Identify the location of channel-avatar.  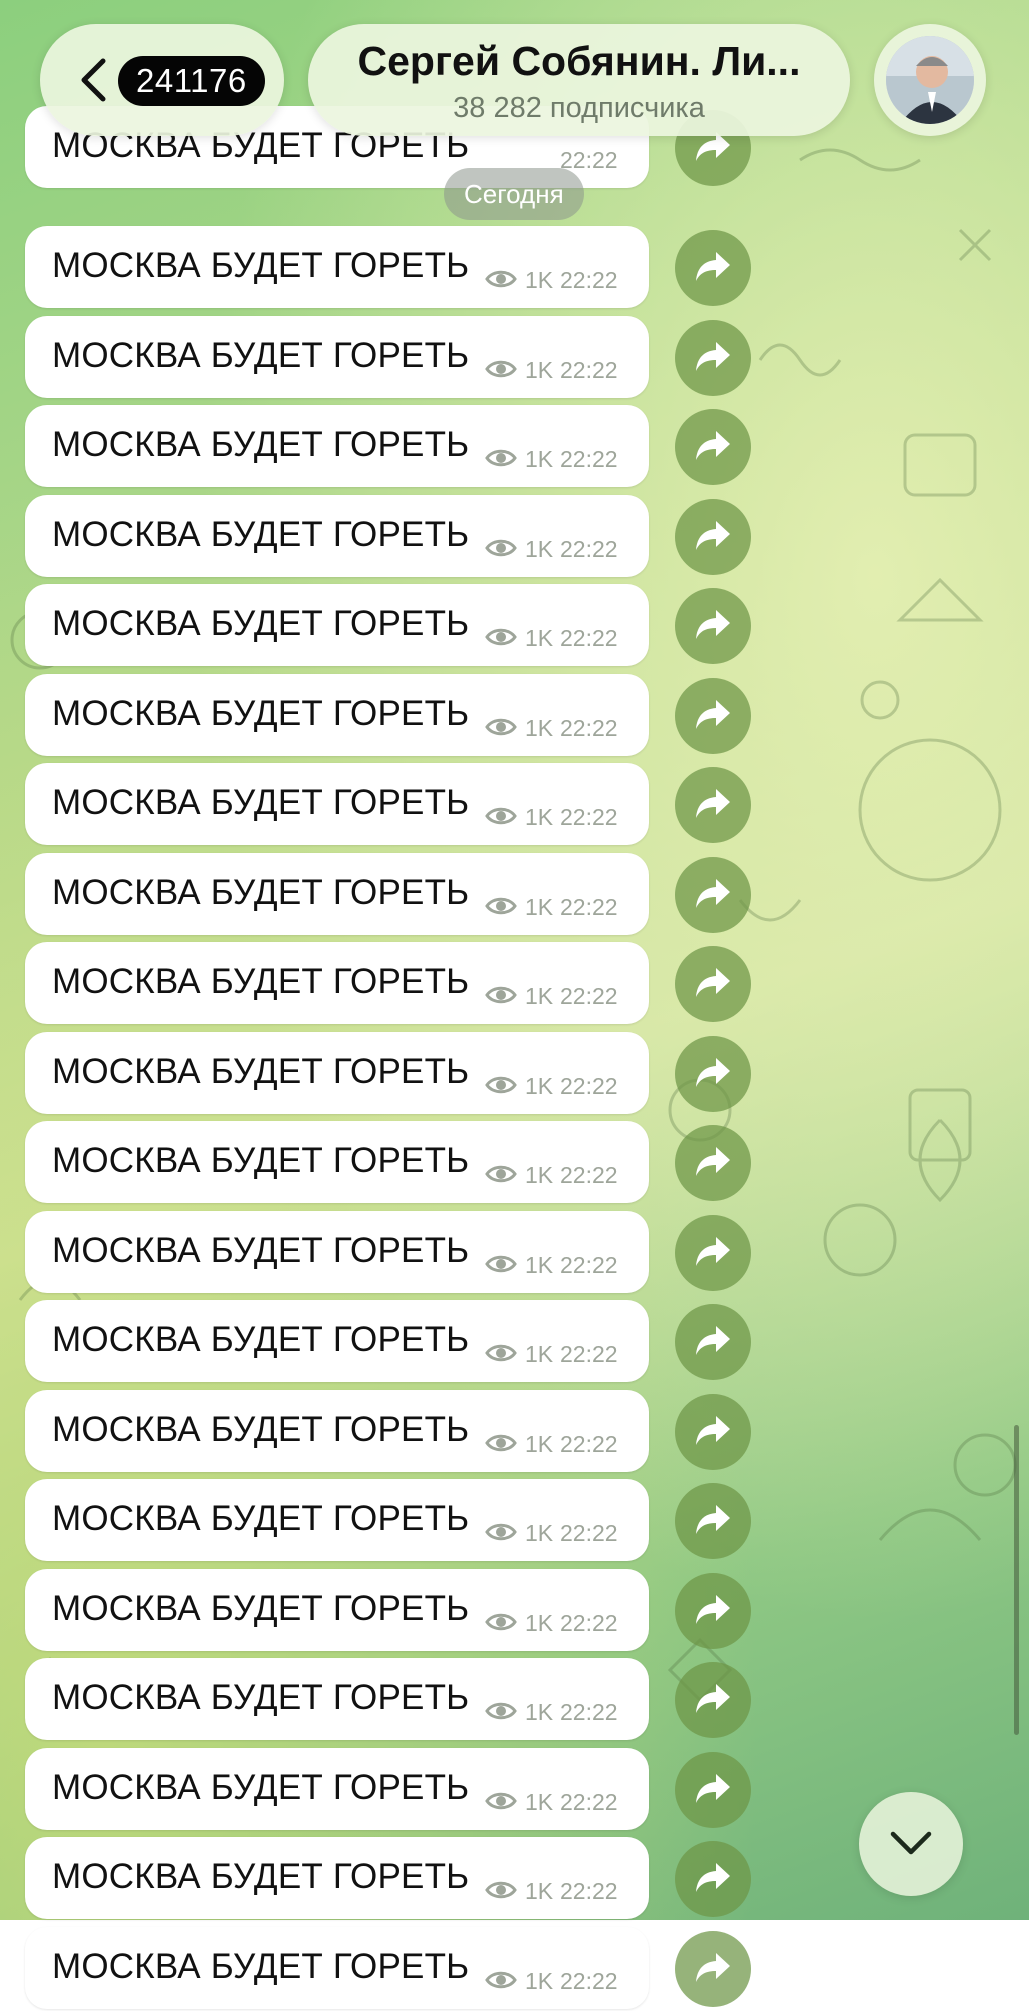
(930, 80).